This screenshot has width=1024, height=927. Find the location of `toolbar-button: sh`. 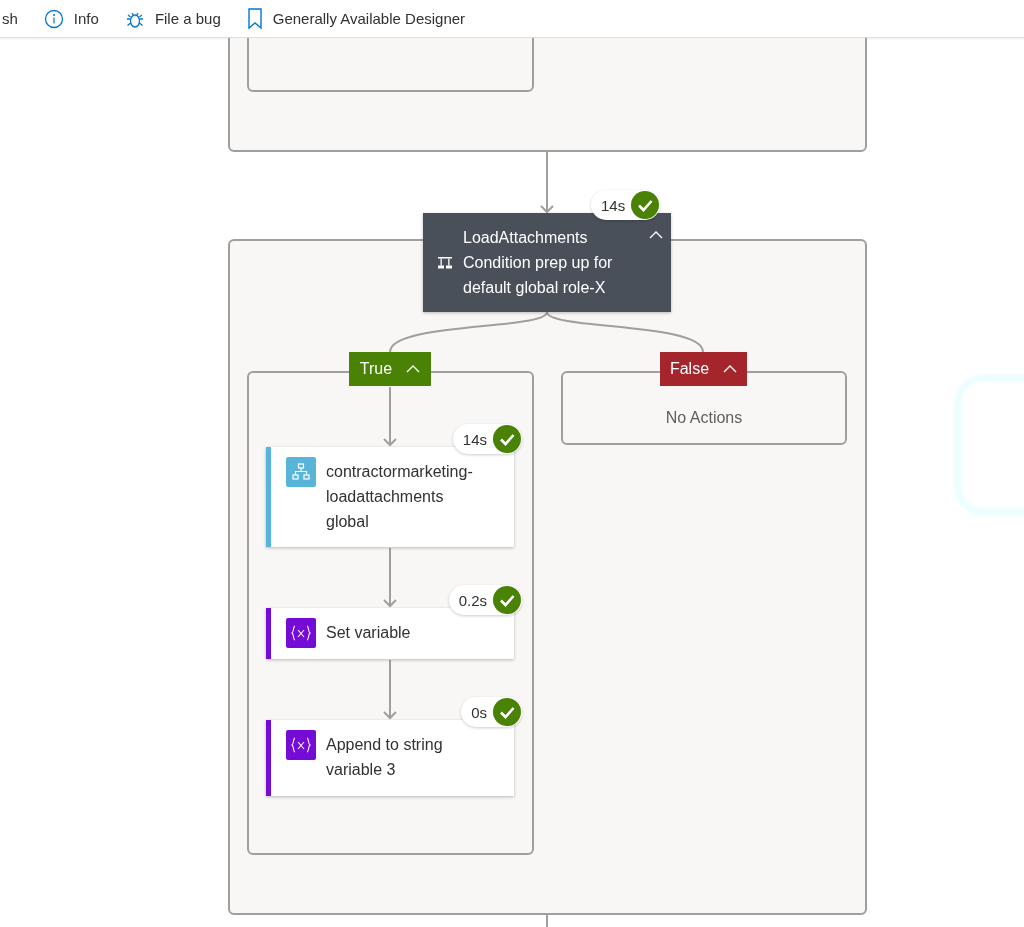

toolbar-button: sh is located at coordinates (10, 18).